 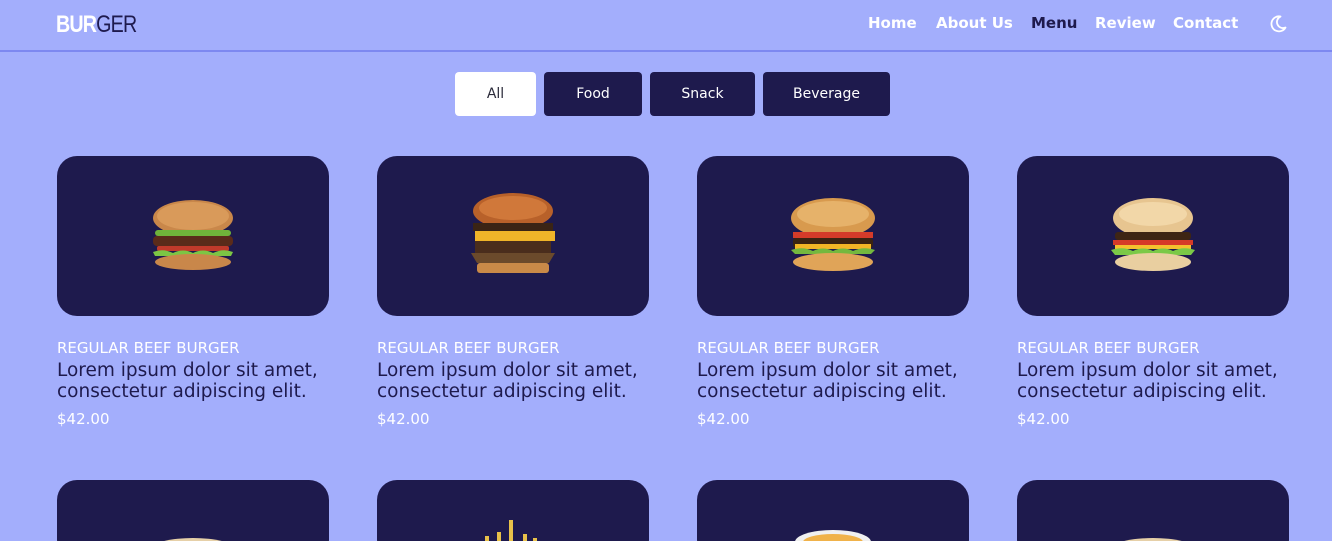 I want to click on nav-review: Review, so click(x=1125, y=23).